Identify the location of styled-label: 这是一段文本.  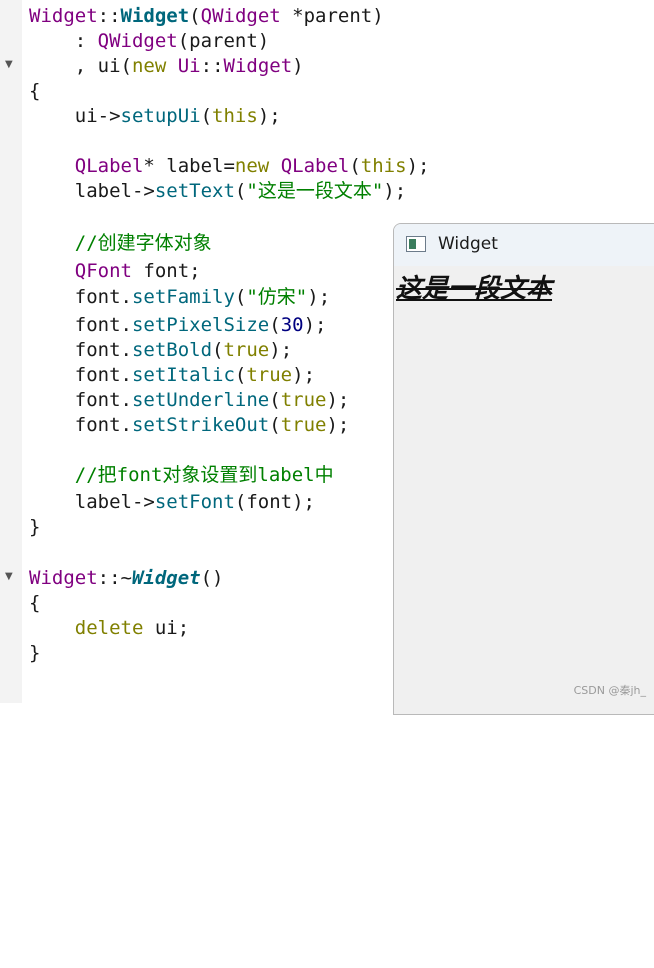
(474, 289).